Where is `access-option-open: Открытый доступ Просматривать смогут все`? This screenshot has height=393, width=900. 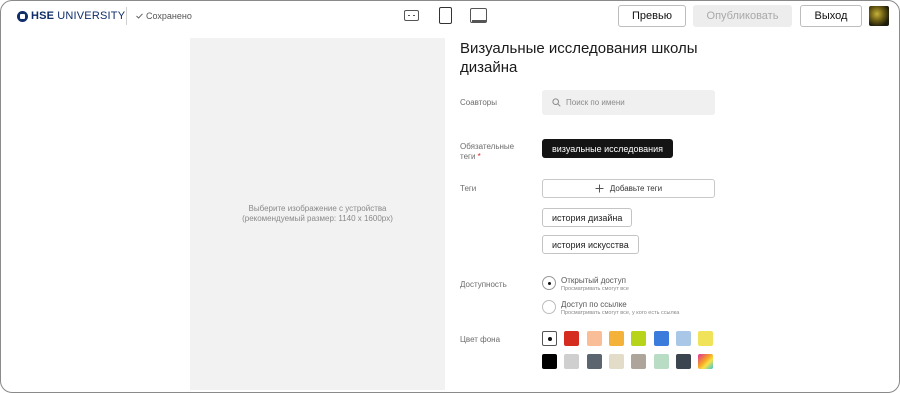
access-option-open: Открытый доступ Просматривать смогут все is located at coordinates (585, 284).